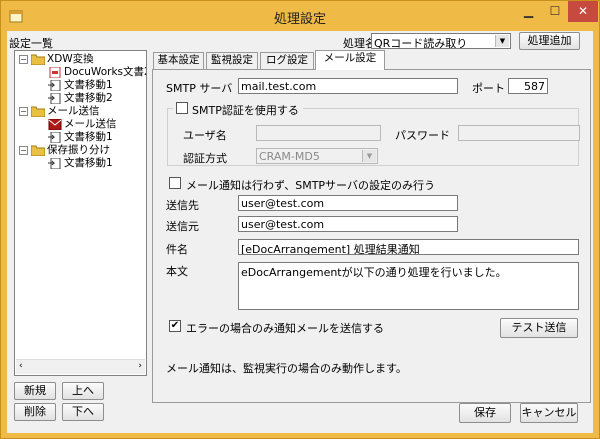 The height and width of the screenshot is (439, 600). What do you see at coordinates (55, 124) in the screenshot?
I see `mail-icon` at bounding box center [55, 124].